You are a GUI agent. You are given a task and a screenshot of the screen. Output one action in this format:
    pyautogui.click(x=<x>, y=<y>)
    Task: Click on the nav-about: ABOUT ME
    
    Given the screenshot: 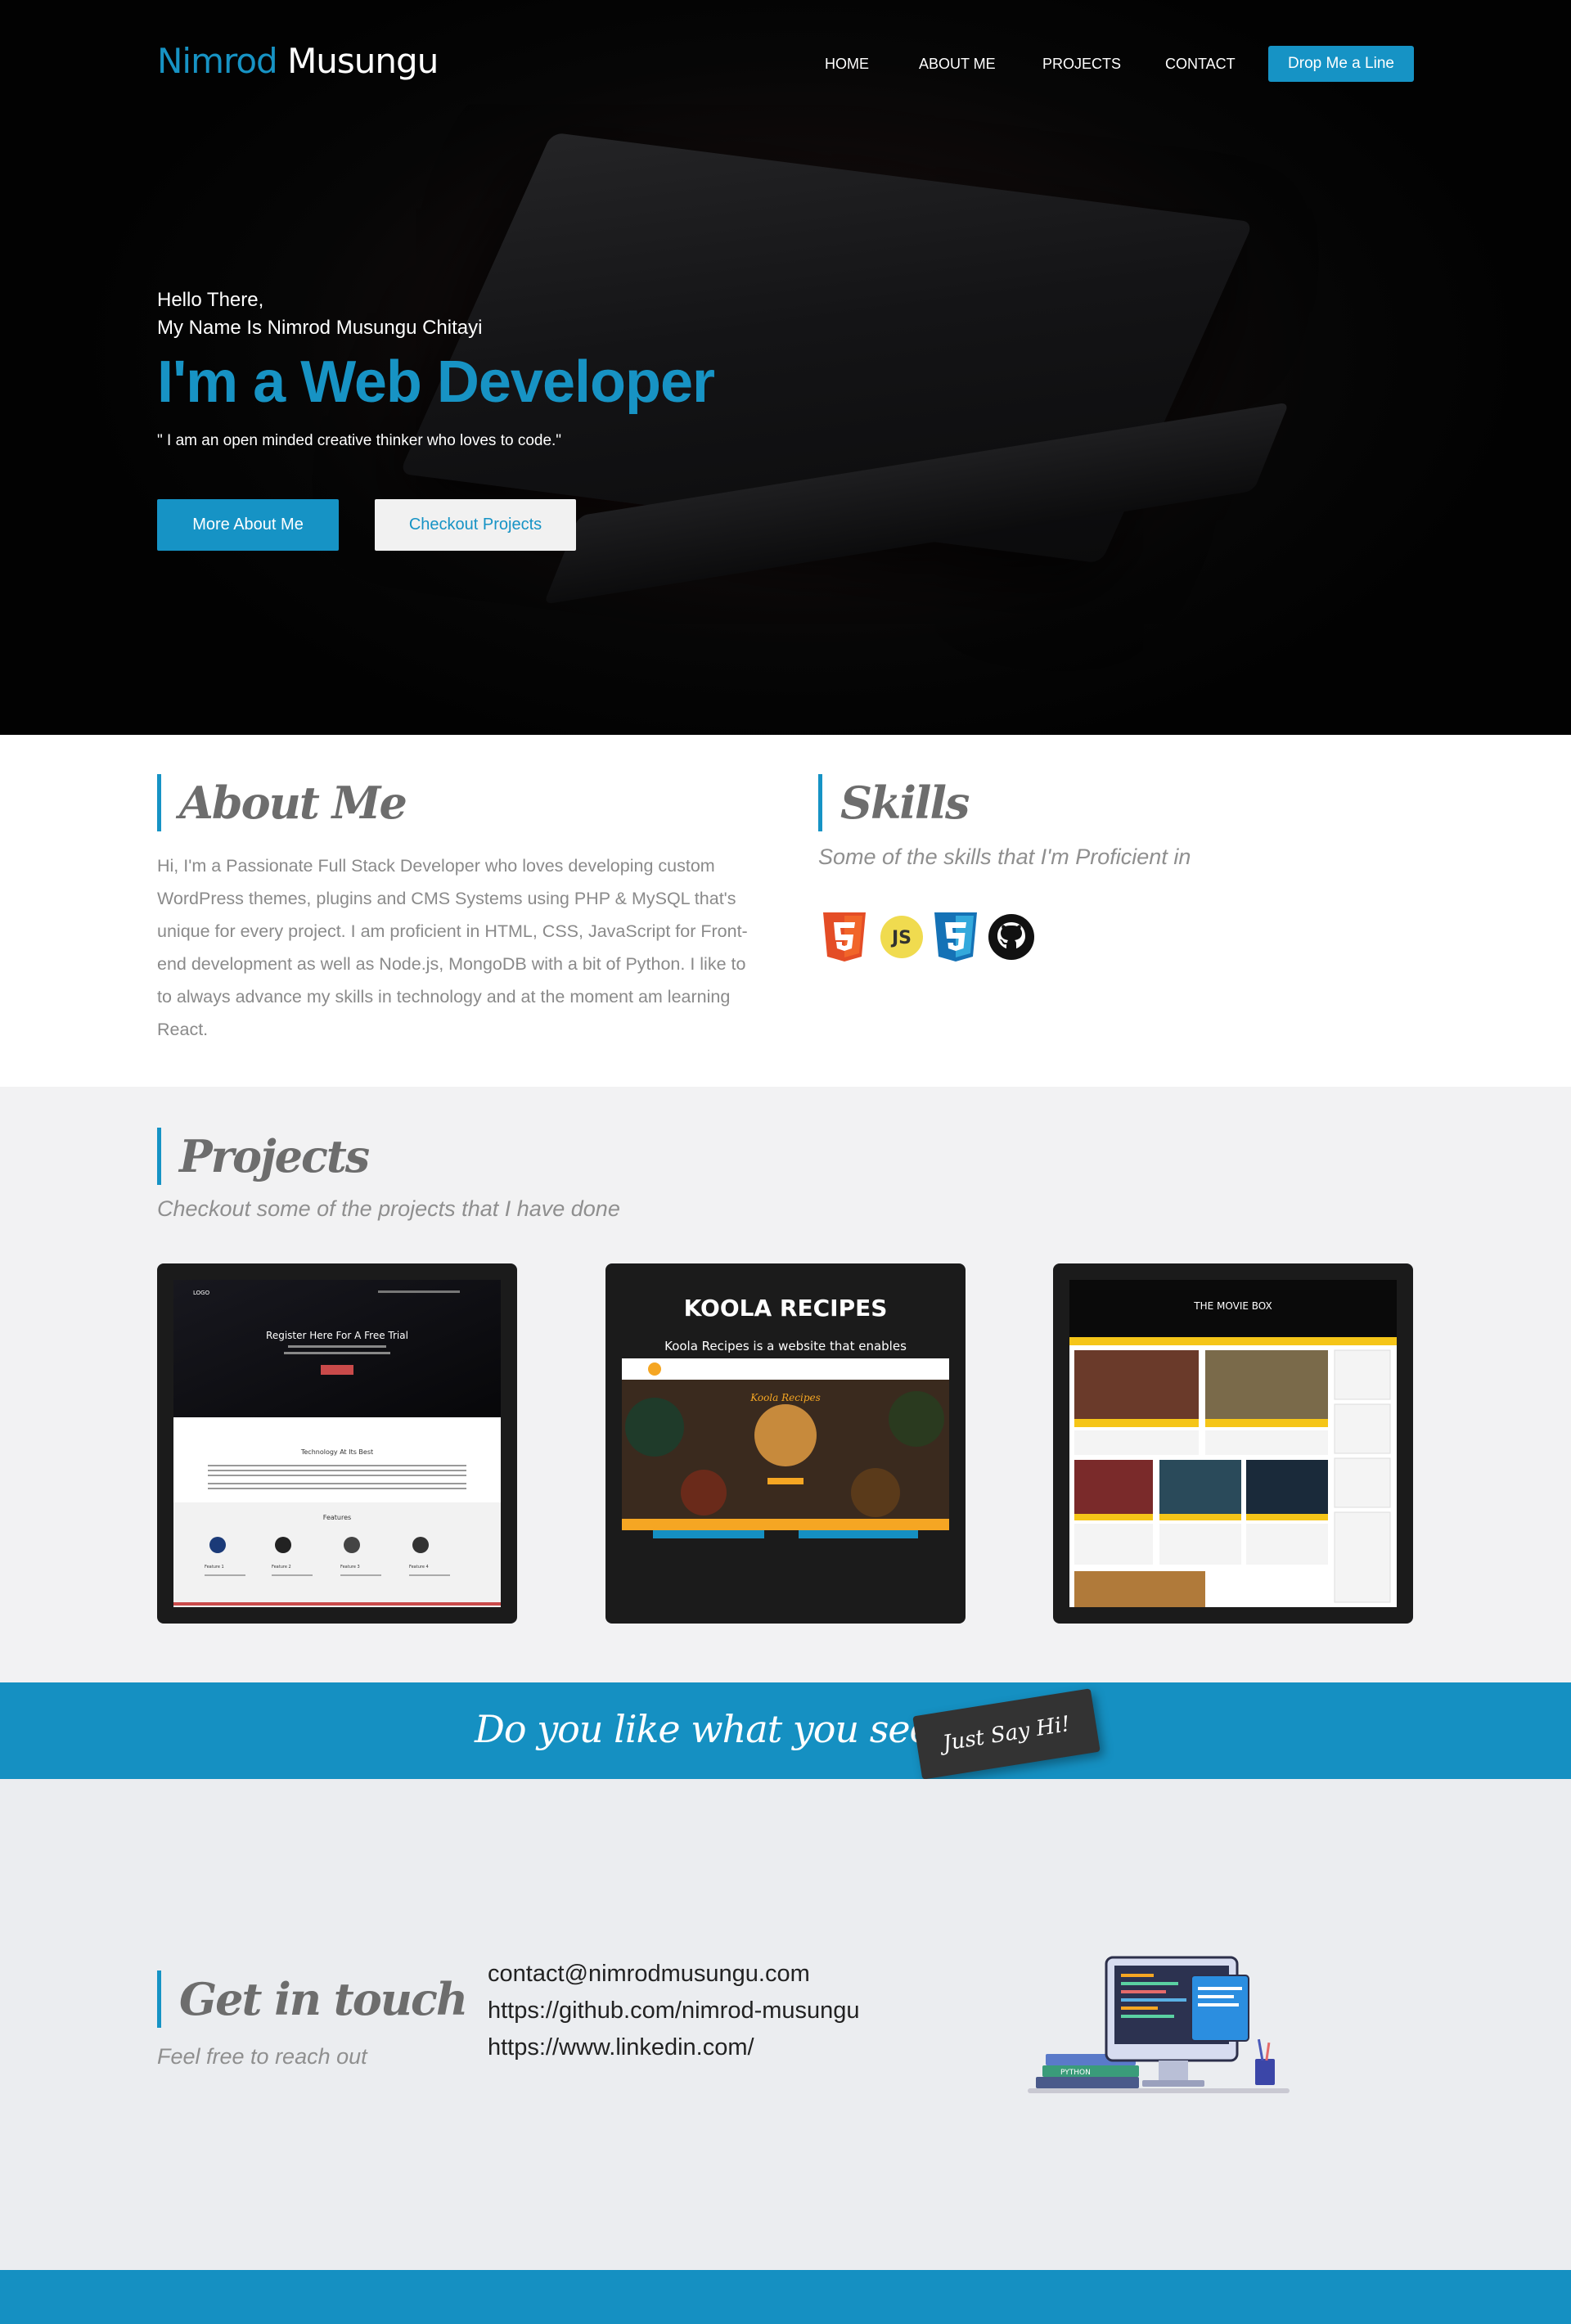 What is the action you would take?
    pyautogui.click(x=958, y=64)
    